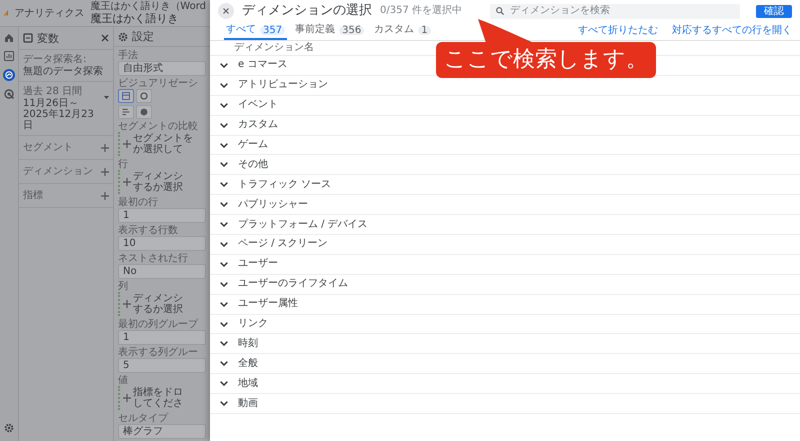 The height and width of the screenshot is (441, 800). I want to click on search-input: ディメンションを検索, so click(622, 11).